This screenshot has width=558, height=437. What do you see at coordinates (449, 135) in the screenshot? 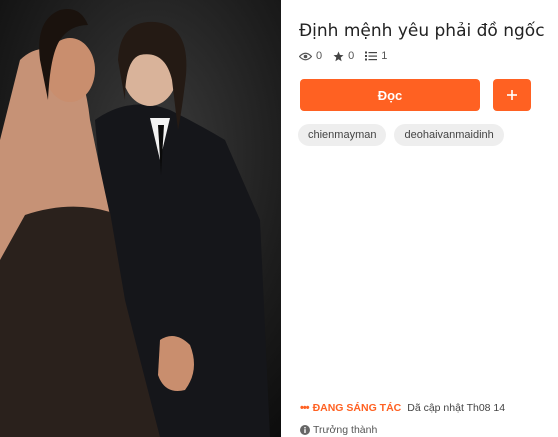
I see `tag-chip: deohaivanmaidinh` at bounding box center [449, 135].